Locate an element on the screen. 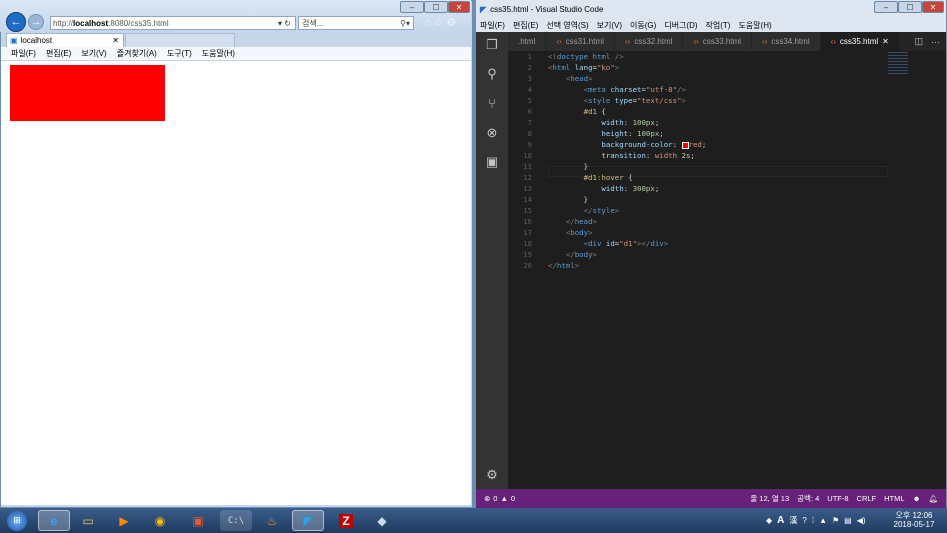 This screenshot has height=533, width=947. more-actions-icon: ··· is located at coordinates (935, 42).